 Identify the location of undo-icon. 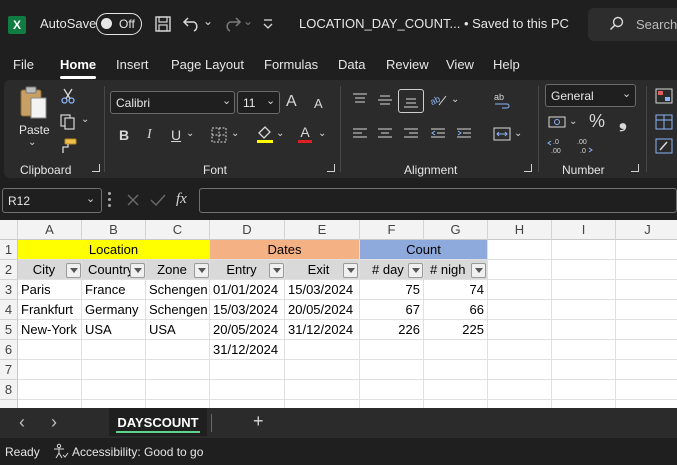
(192, 24).